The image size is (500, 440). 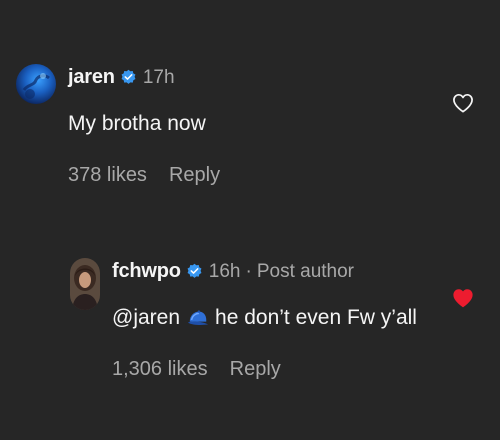 I want to click on comment-actions: 1,306 likes Reply, so click(x=196, y=369).